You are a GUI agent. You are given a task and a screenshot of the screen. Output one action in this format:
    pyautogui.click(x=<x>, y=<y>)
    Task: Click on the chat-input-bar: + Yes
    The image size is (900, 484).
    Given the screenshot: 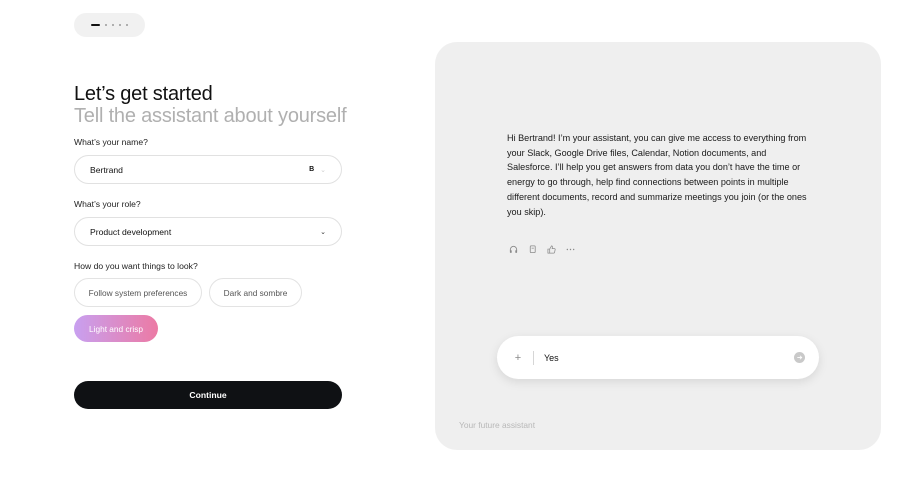 What is the action you would take?
    pyautogui.click(x=658, y=357)
    